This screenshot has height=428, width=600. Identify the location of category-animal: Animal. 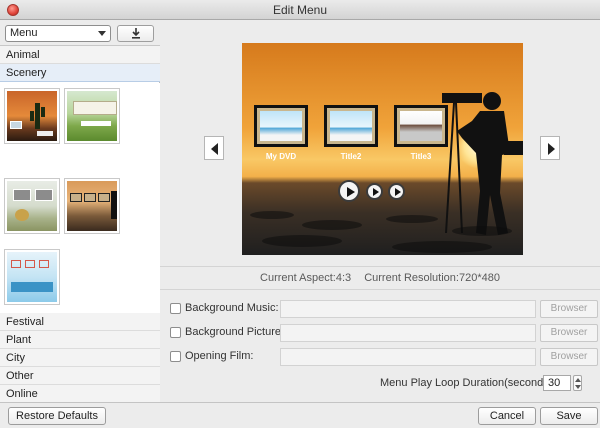
(80, 55).